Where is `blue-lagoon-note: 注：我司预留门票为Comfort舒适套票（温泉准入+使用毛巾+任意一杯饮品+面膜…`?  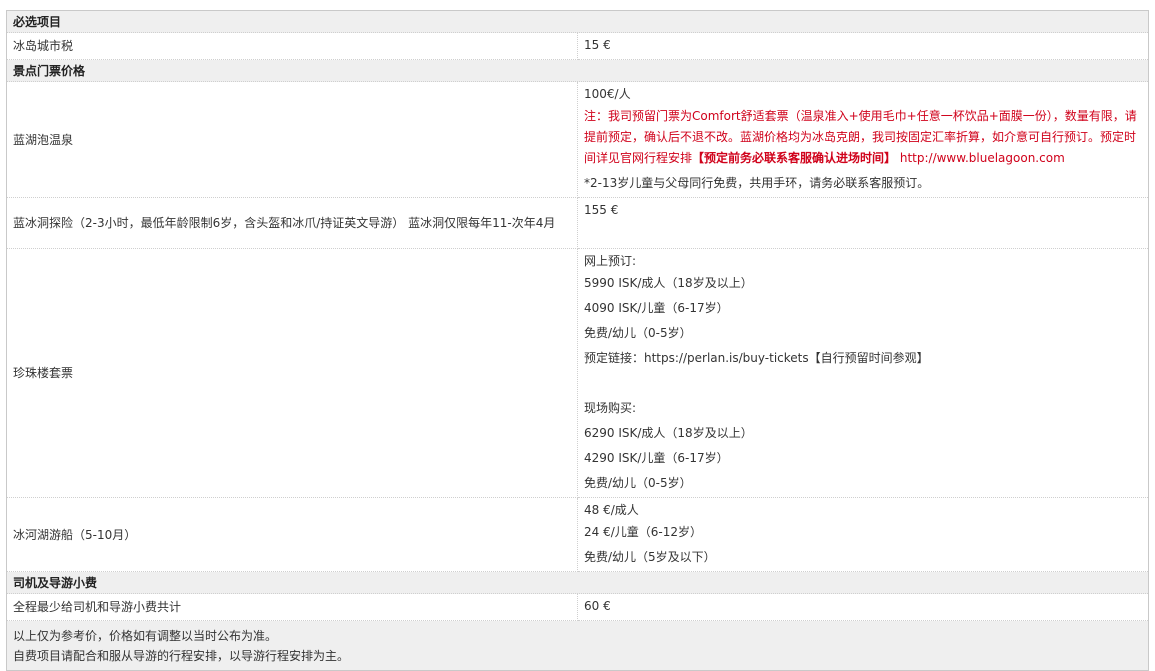
blue-lagoon-note: 注：我司预留门票为Comfort舒适套票（温泉准入+使用毛巾+任意一杯饮品+面膜… is located at coordinates (863, 137).